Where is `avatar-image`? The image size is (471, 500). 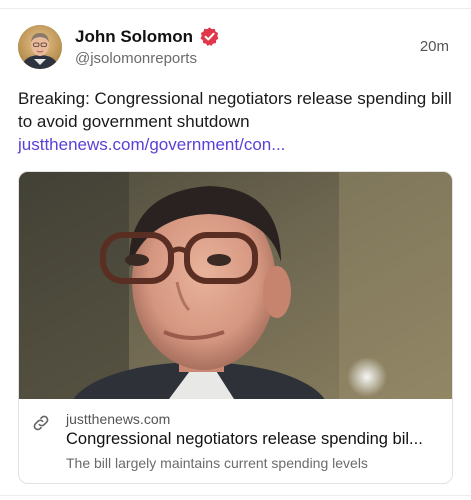 avatar-image is located at coordinates (40, 47).